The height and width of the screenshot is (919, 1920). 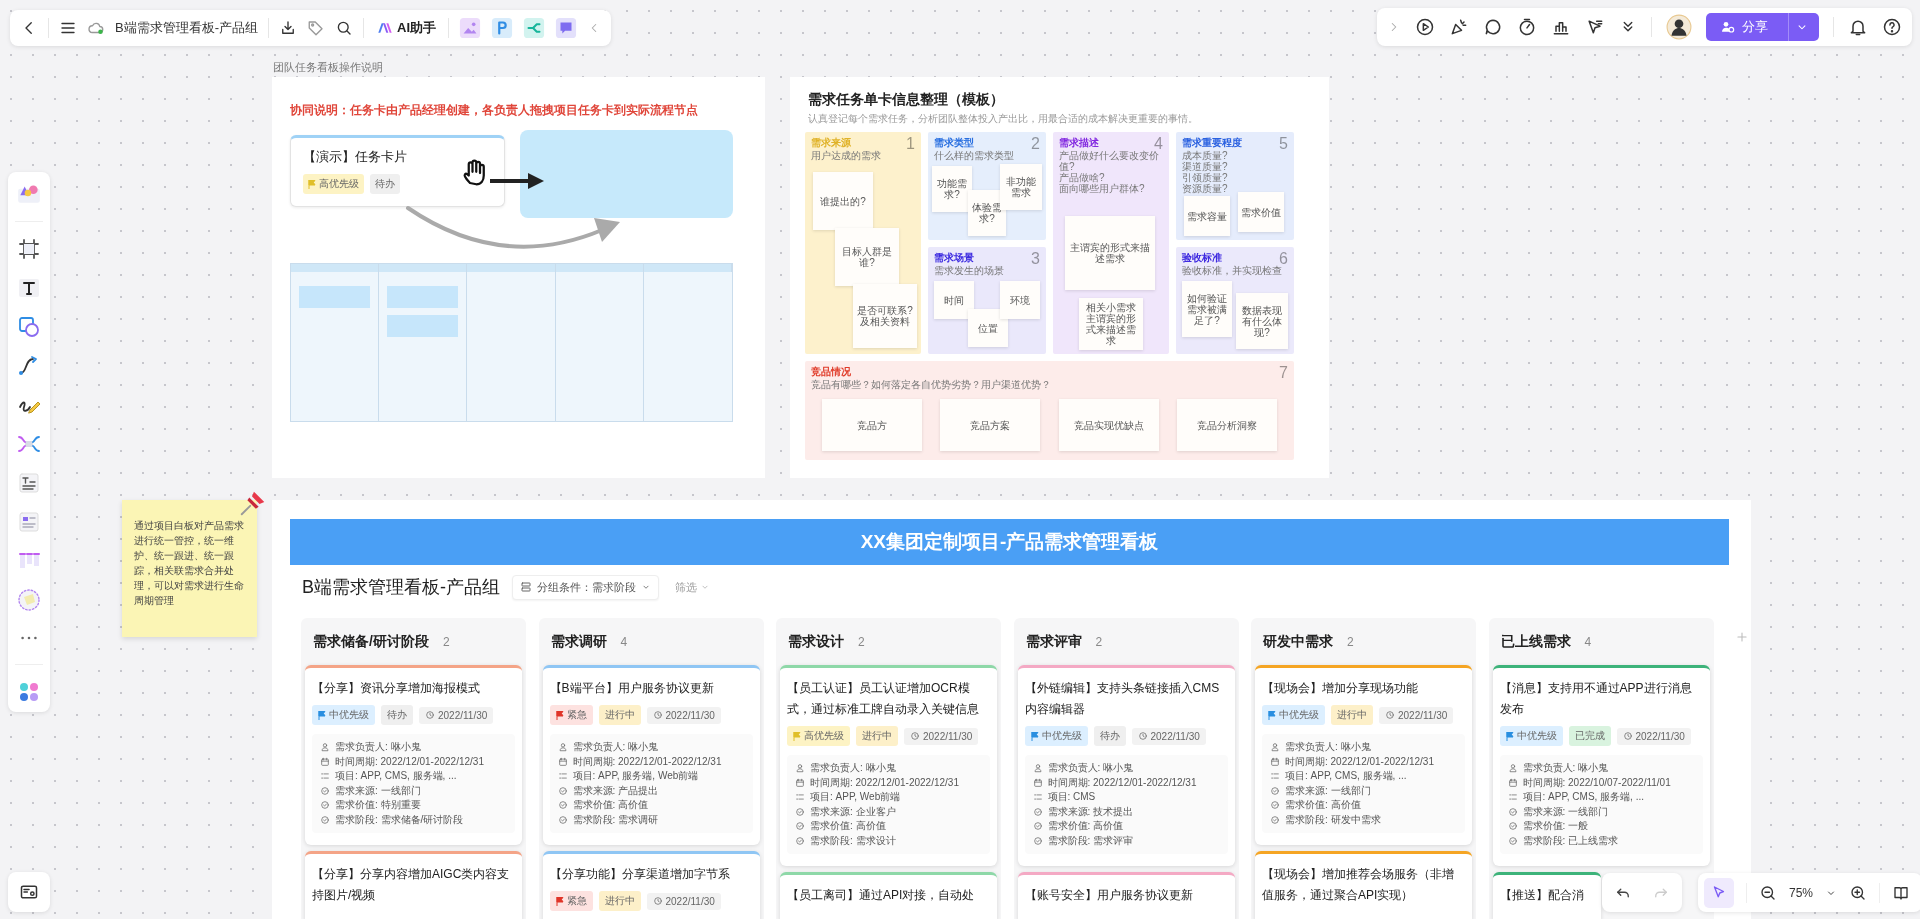 What do you see at coordinates (344, 28) in the screenshot?
I see `search-icon` at bounding box center [344, 28].